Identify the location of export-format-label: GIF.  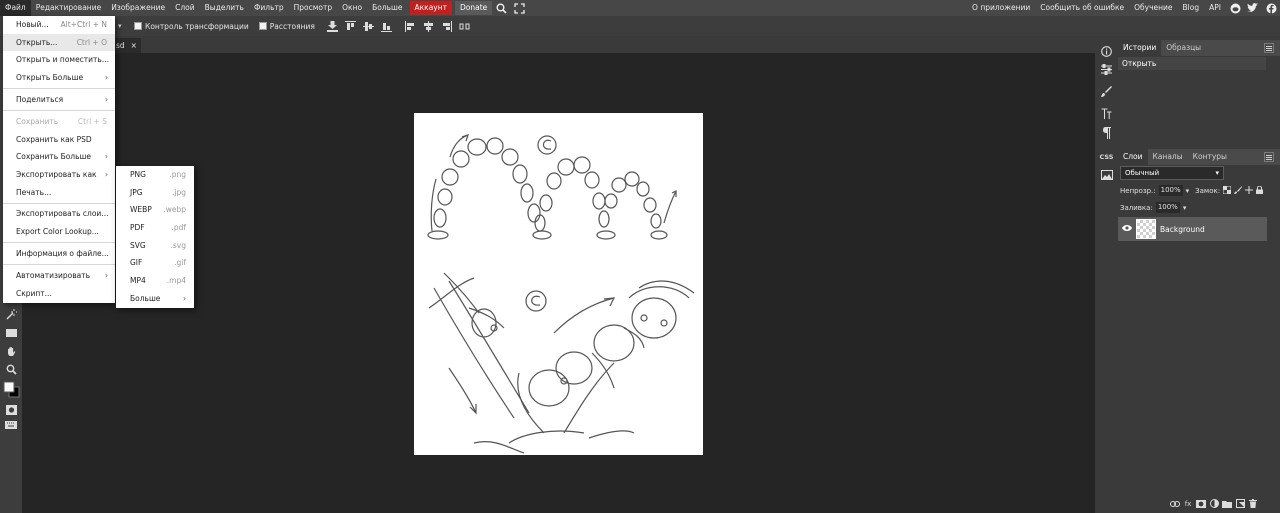
(136, 262).